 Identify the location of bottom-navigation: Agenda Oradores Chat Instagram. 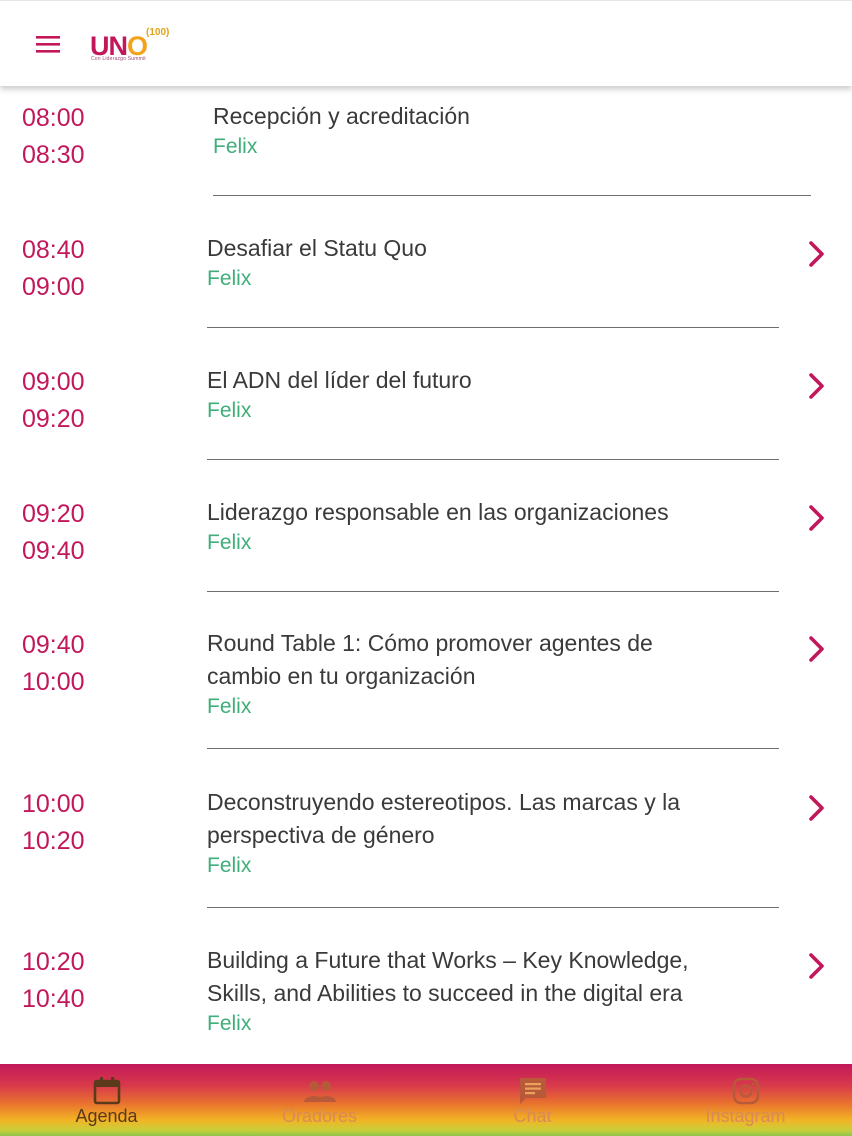
(426, 1100).